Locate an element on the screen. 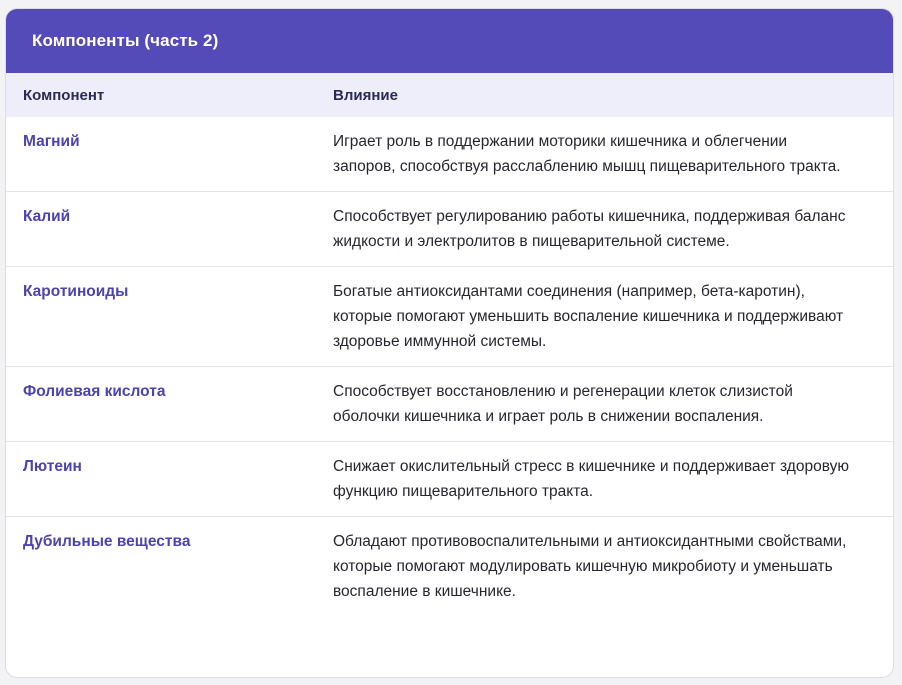 This screenshot has width=902, height=685. component-name: Магний is located at coordinates (51, 141).